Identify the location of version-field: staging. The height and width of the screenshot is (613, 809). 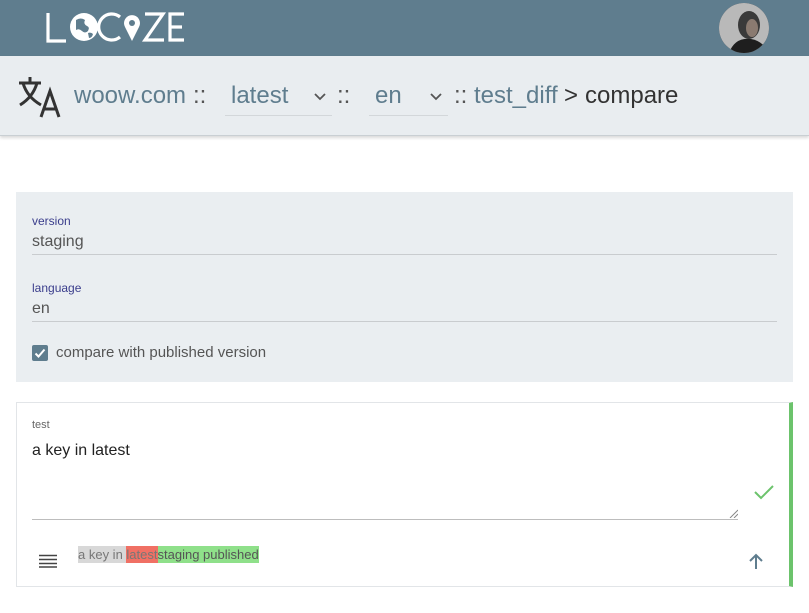
(58, 242).